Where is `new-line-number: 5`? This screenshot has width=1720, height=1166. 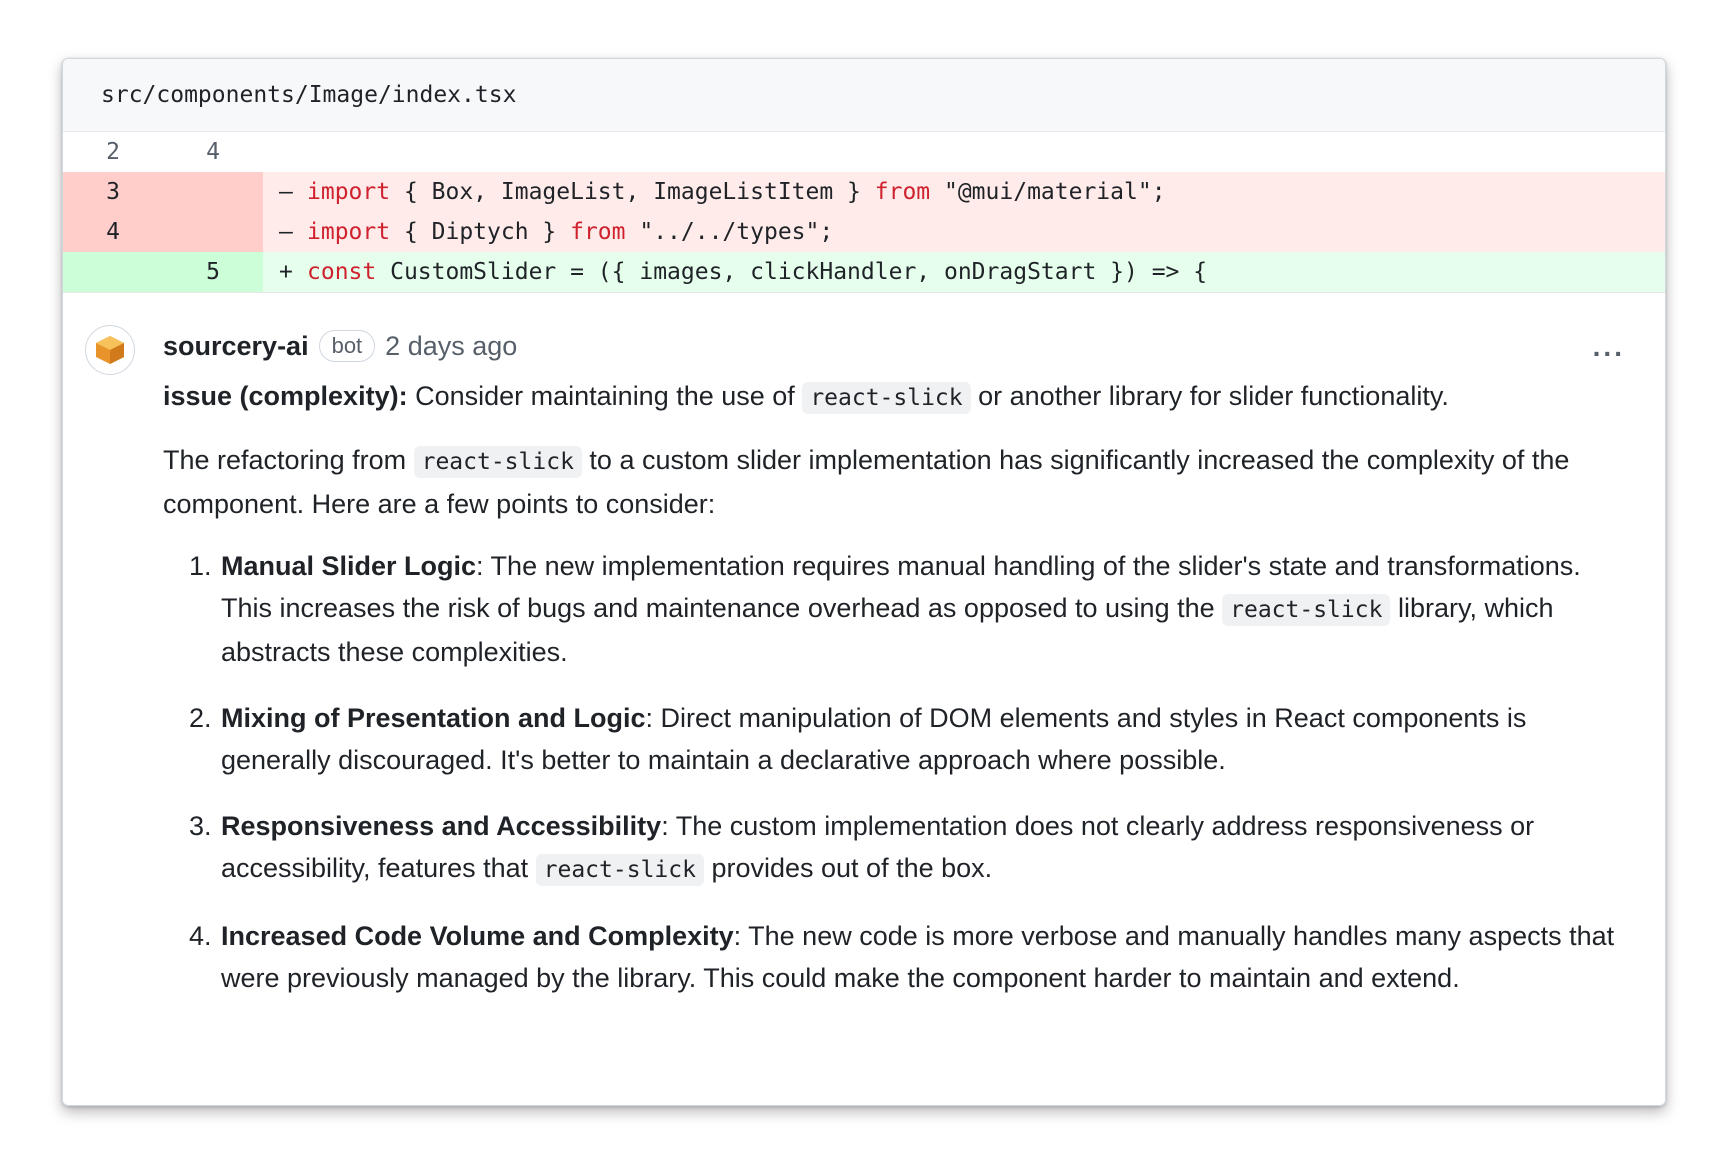 new-line-number: 5 is located at coordinates (213, 272).